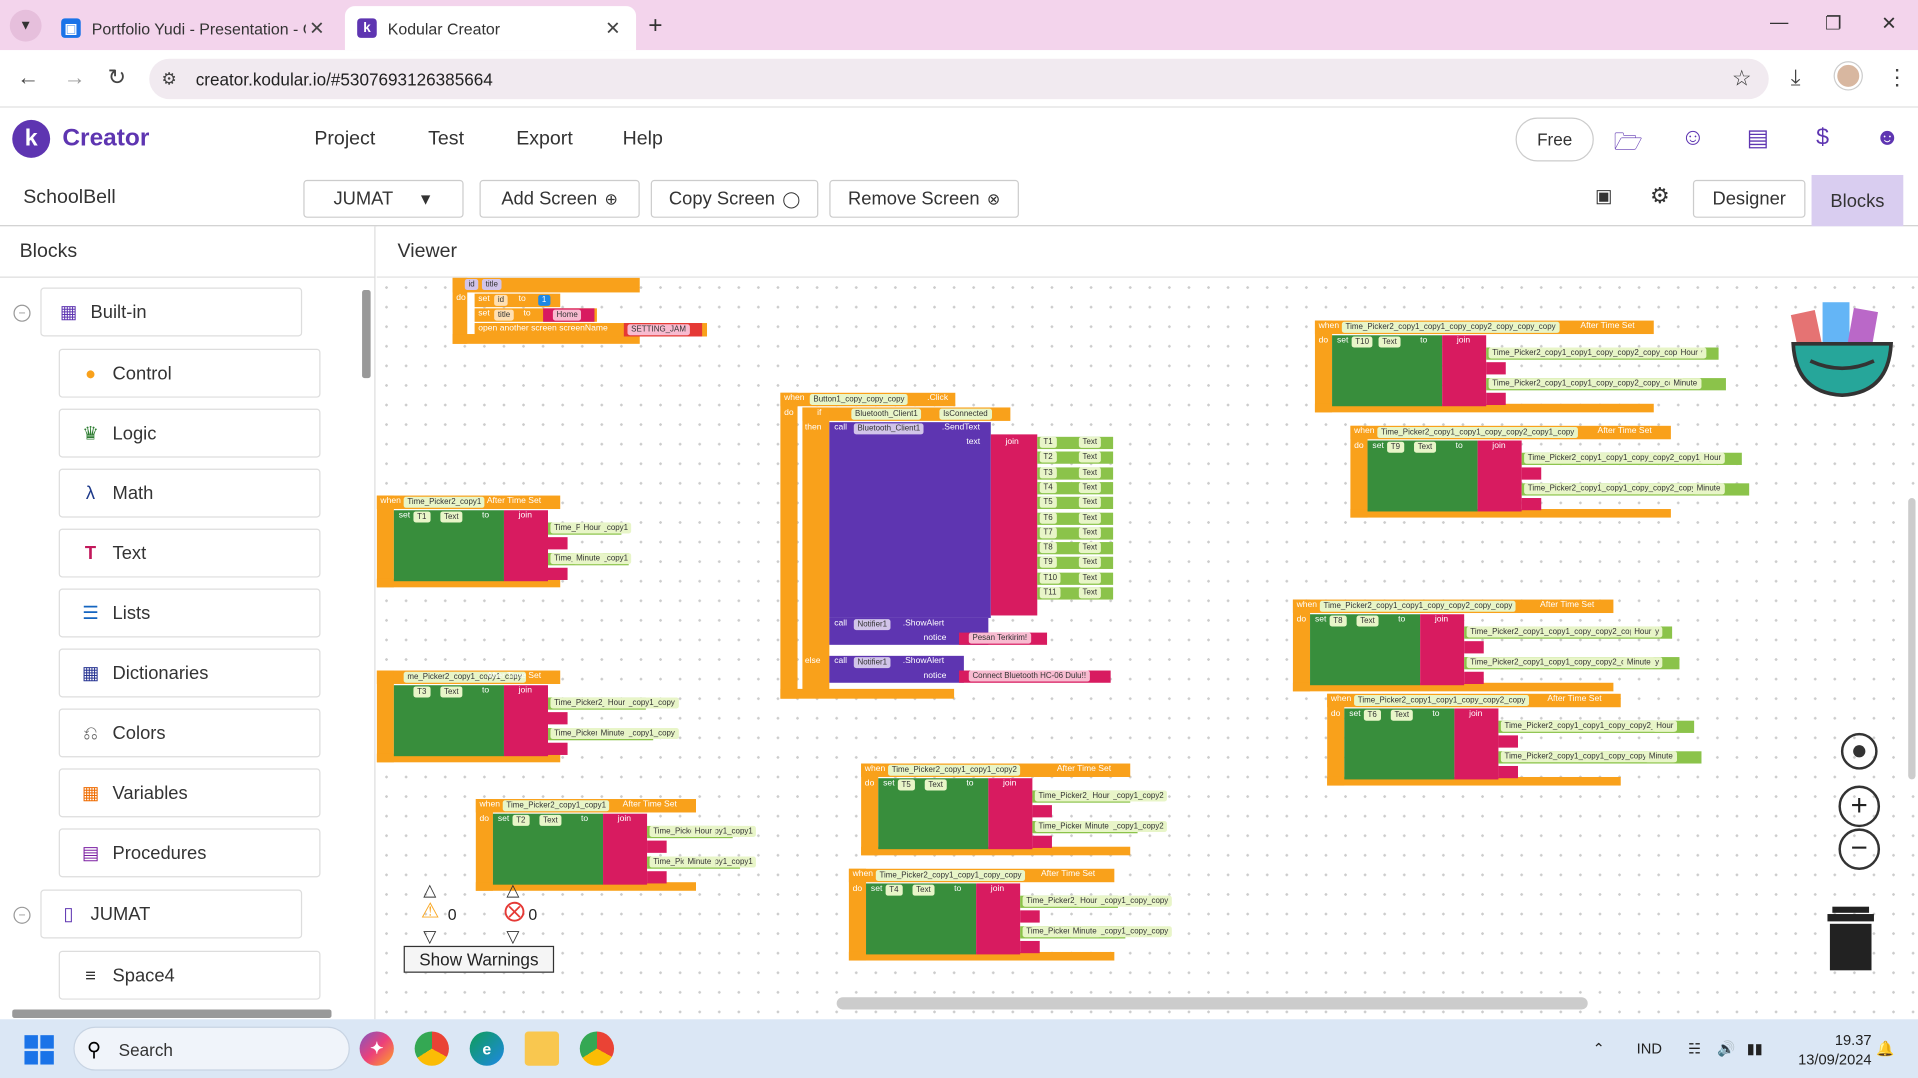  What do you see at coordinates (189, 793) in the screenshot?
I see `tree-variables: ▦ Variables` at bounding box center [189, 793].